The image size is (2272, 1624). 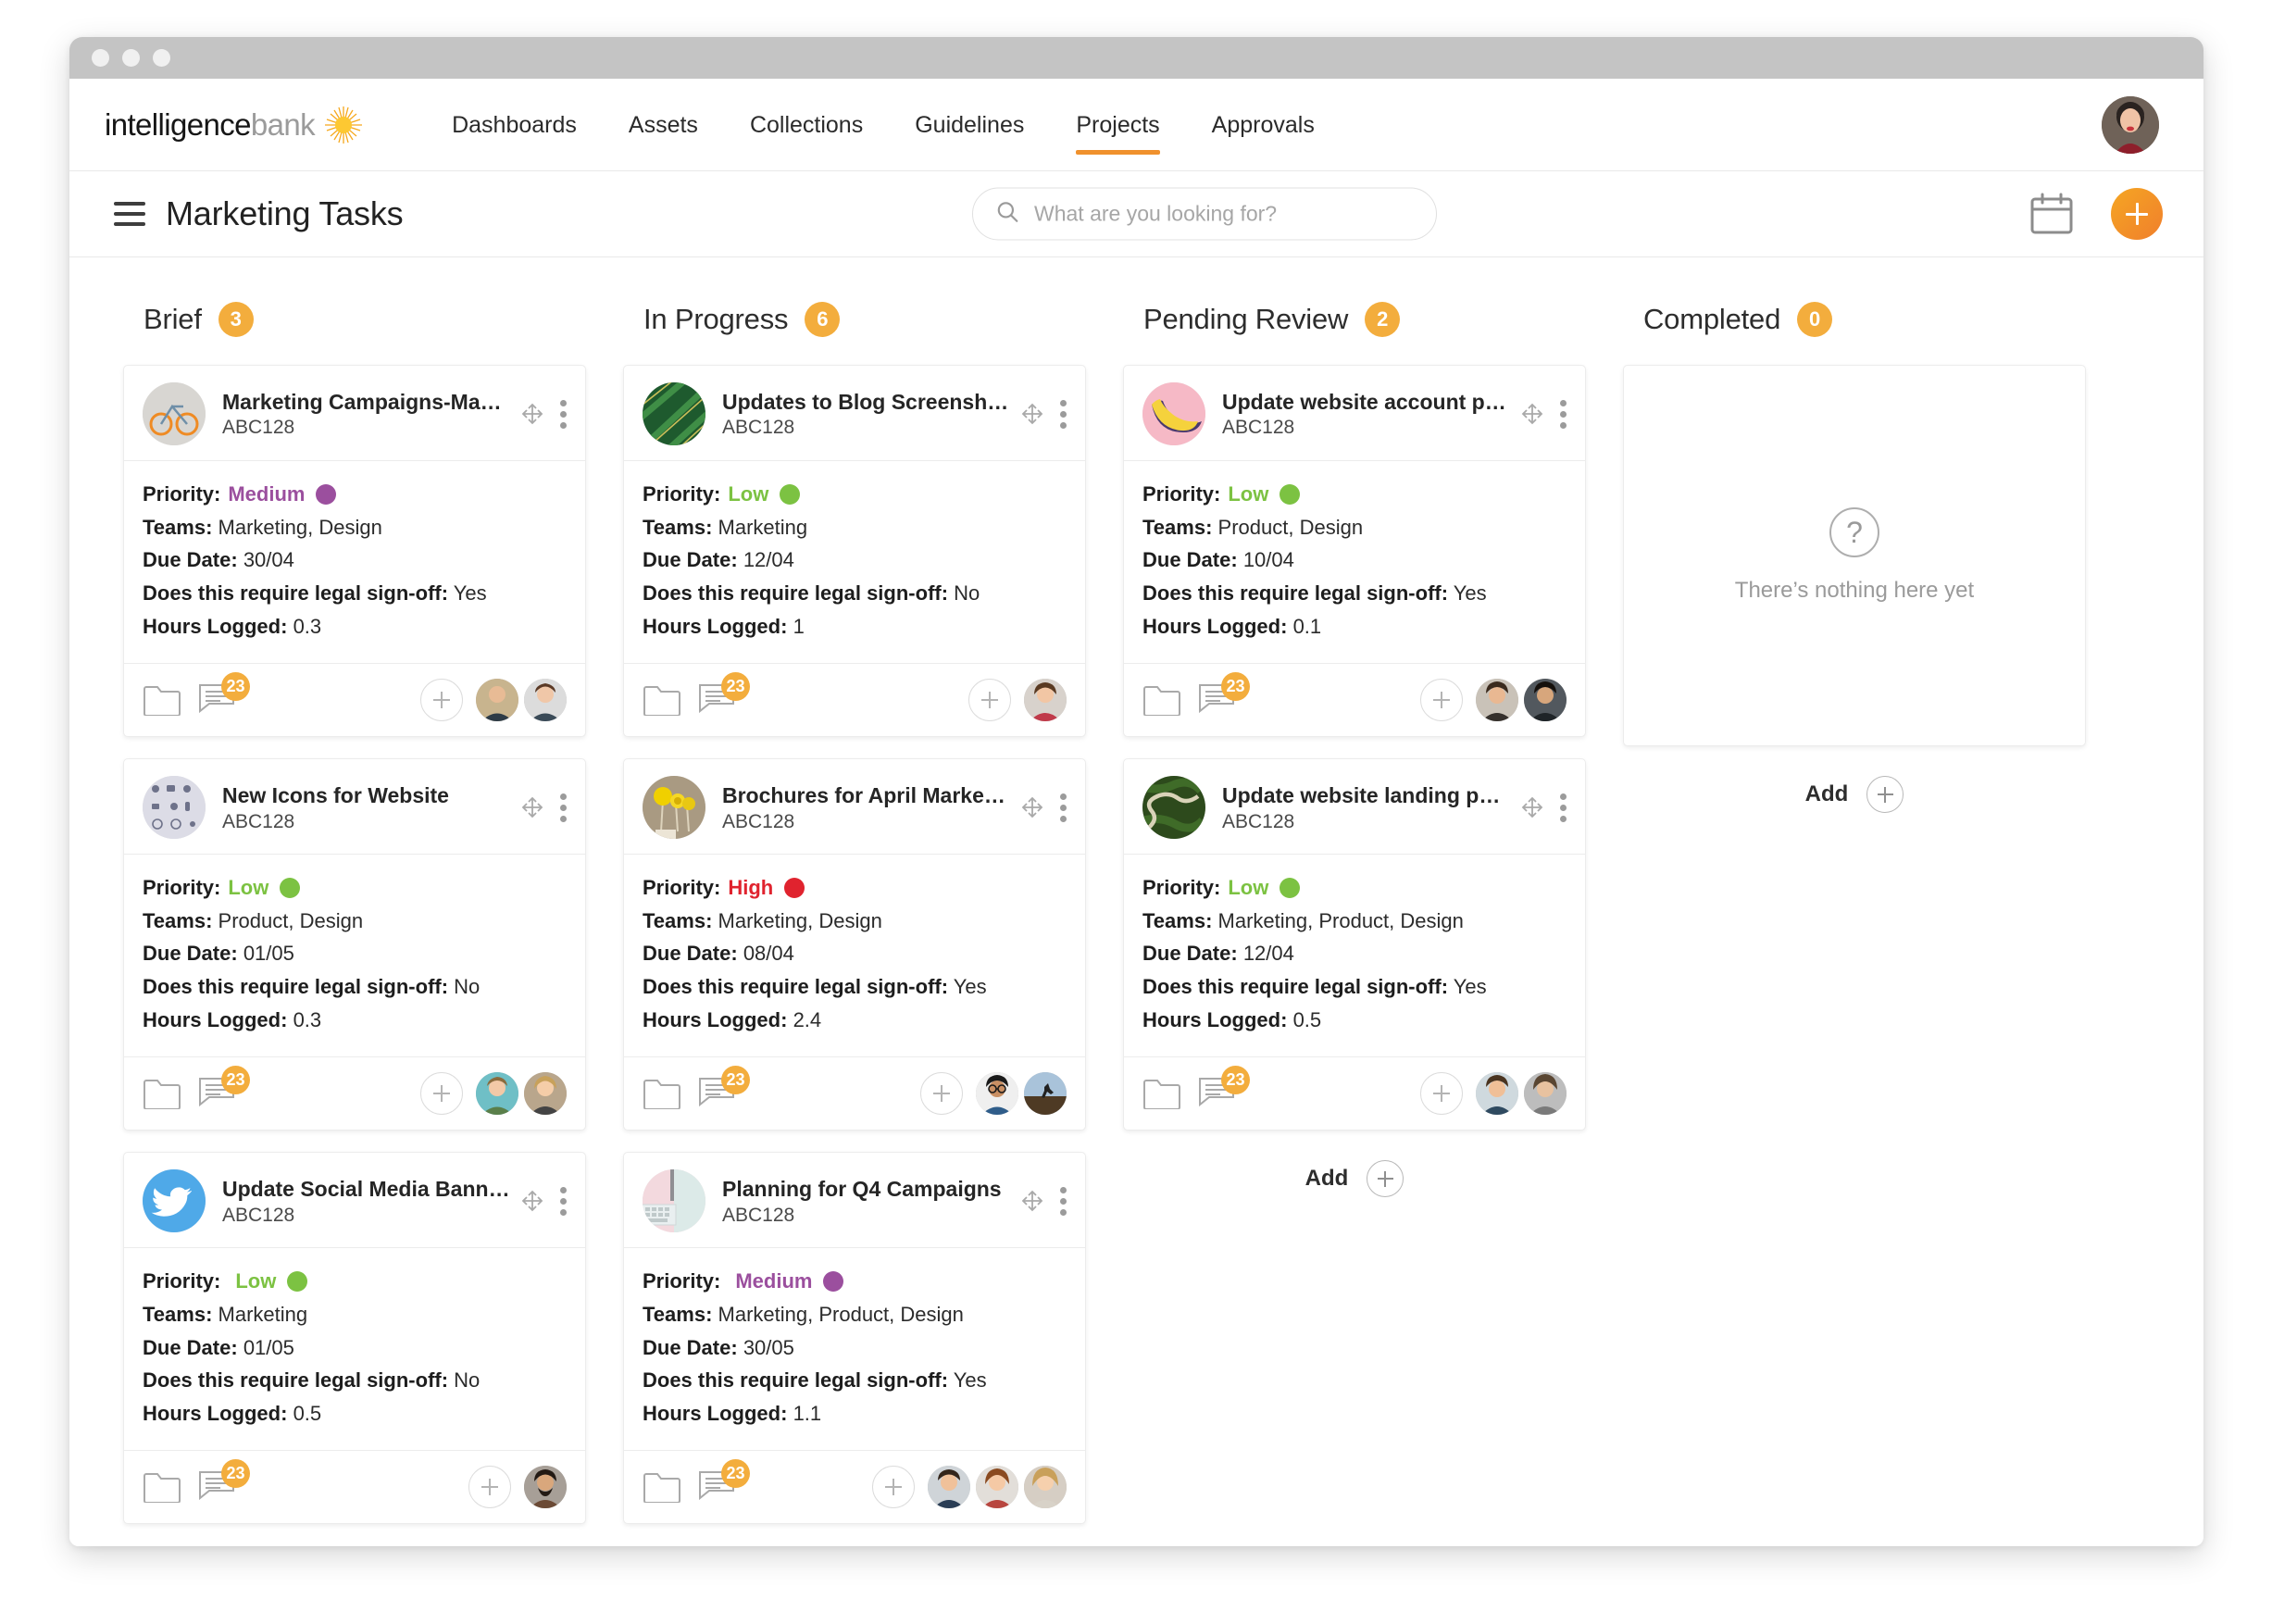 What do you see at coordinates (2052, 214) in the screenshot?
I see `calendar-icon` at bounding box center [2052, 214].